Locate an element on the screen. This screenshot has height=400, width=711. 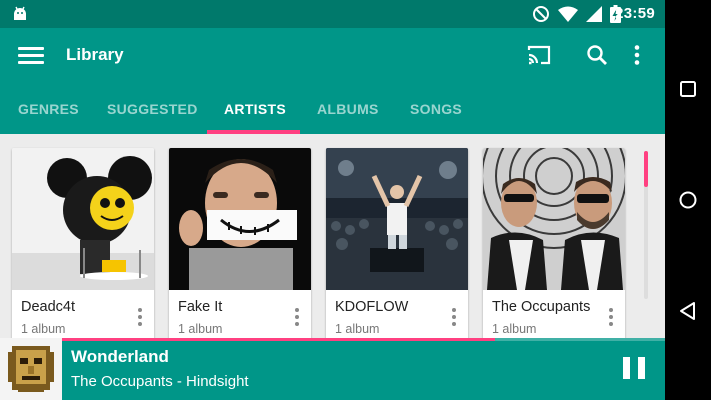
cell-signal-icon is located at coordinates (594, 14).